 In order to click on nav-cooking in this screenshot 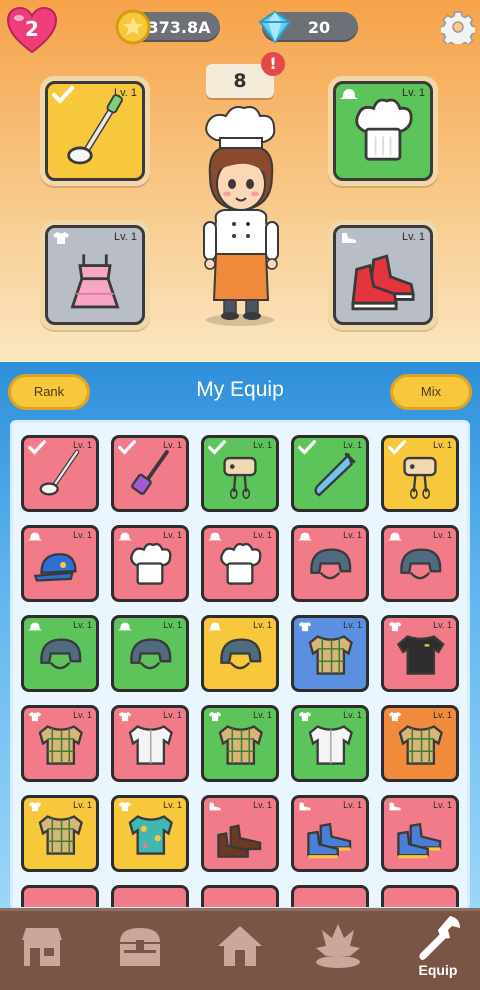, I will do `click(338, 949)`.